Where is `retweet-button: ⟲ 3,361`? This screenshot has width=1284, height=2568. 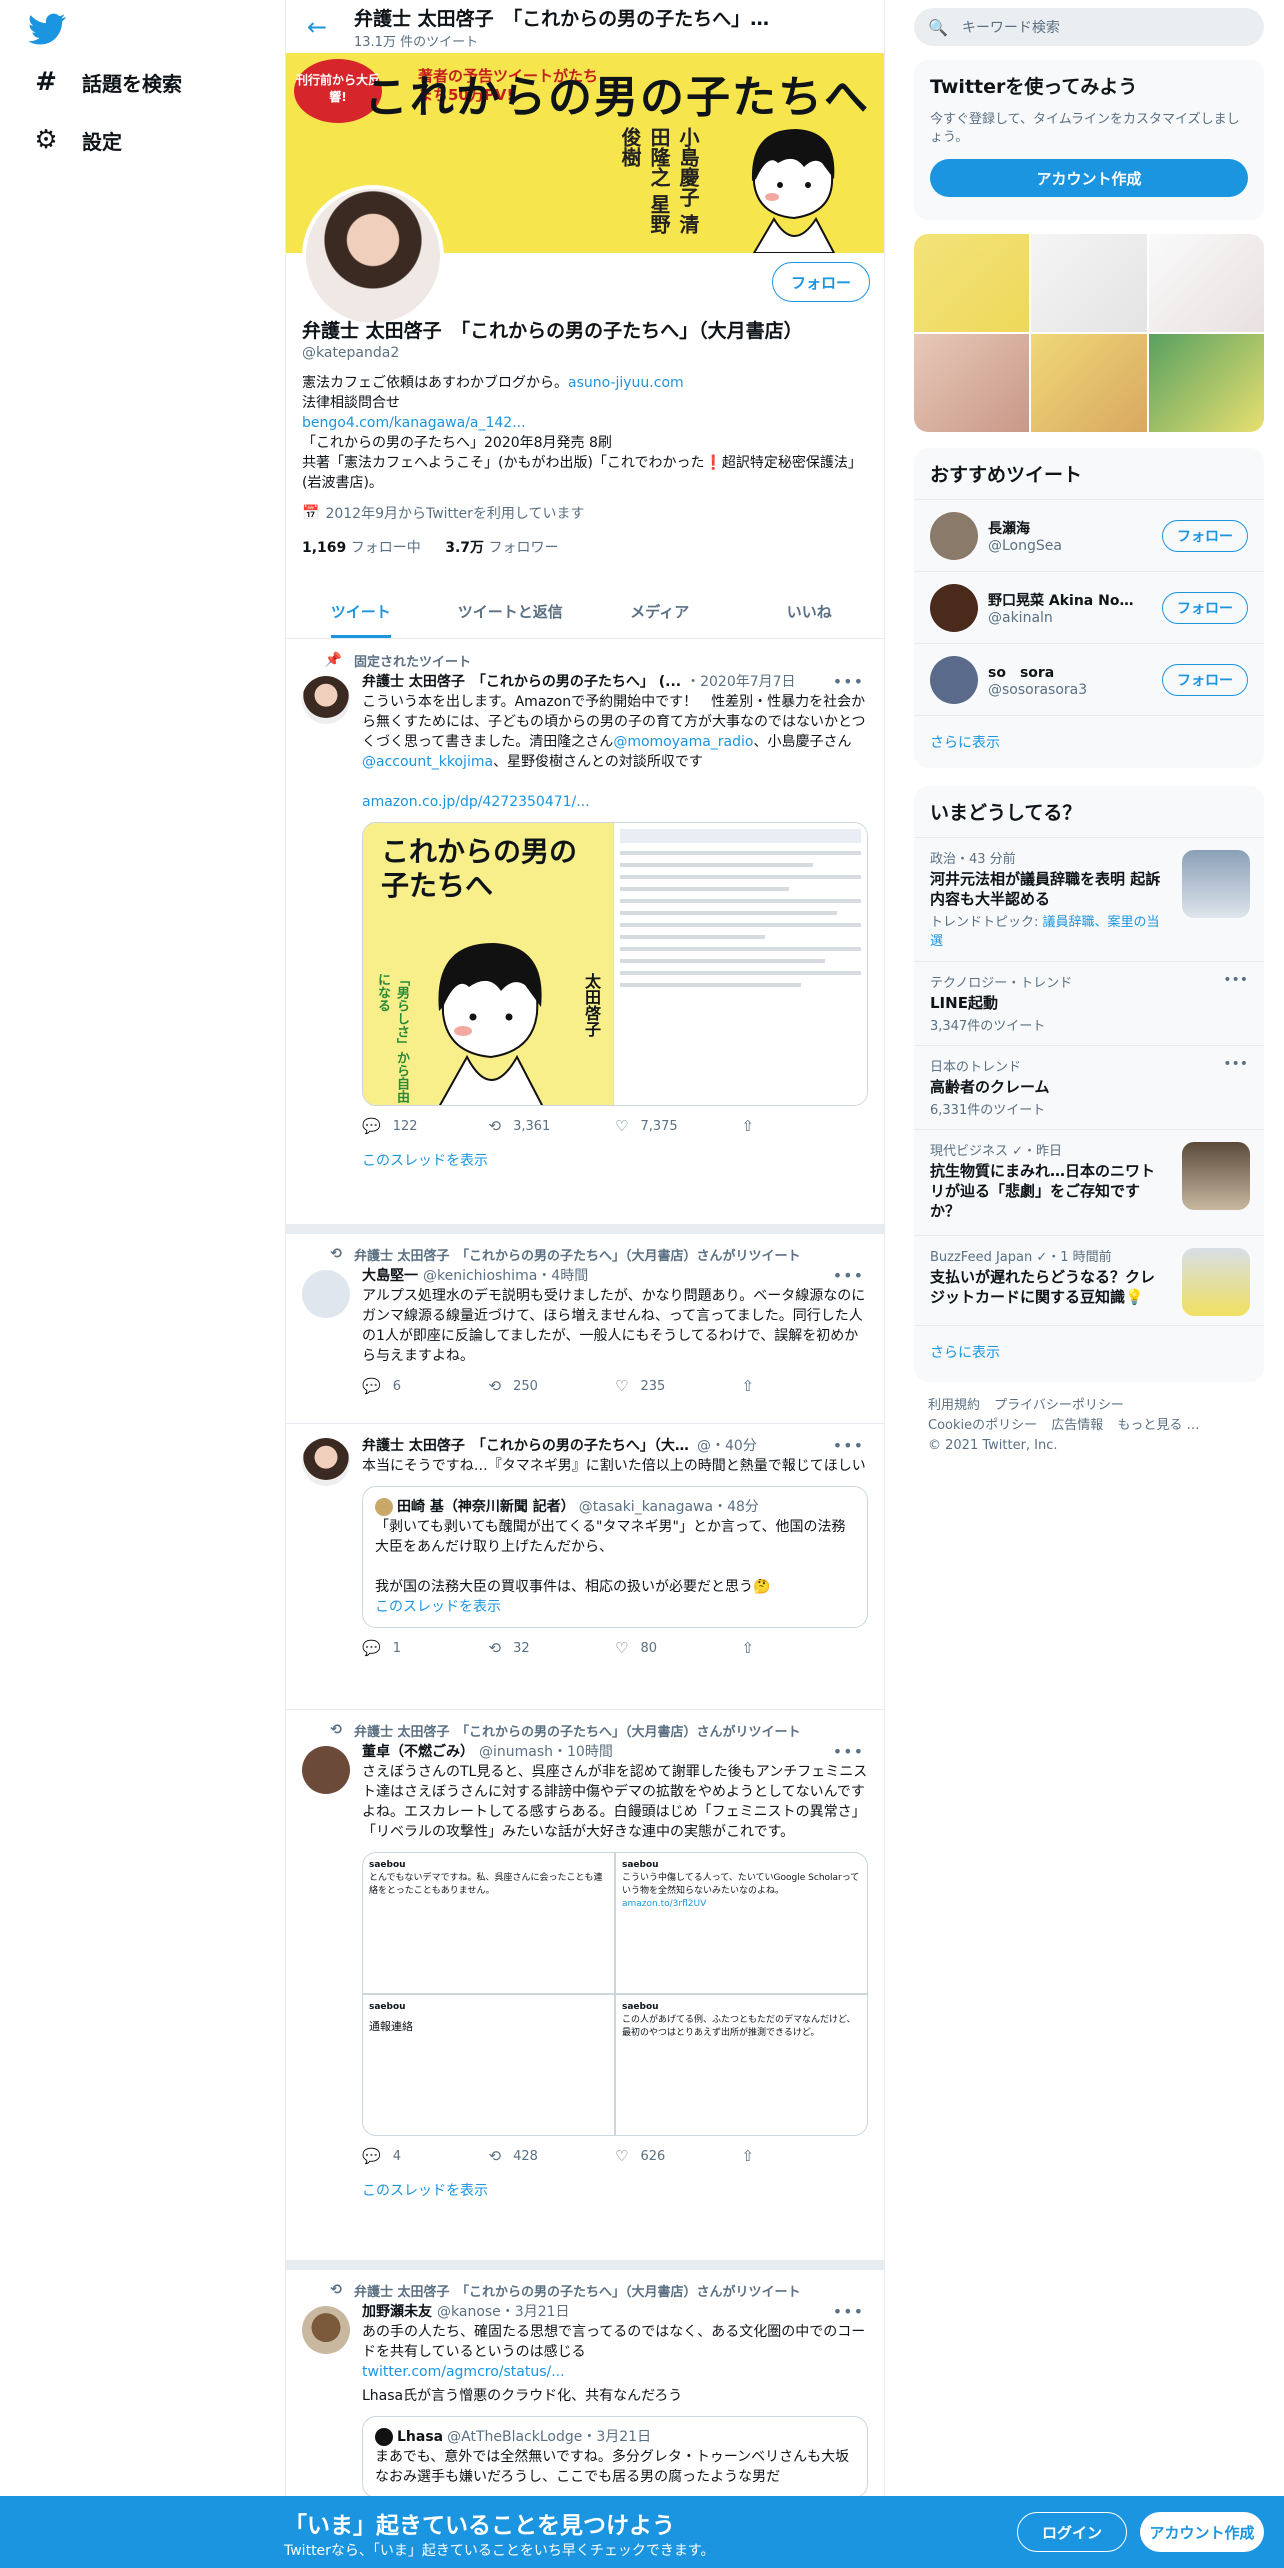 retweet-button: ⟲ 3,361 is located at coordinates (552, 1126).